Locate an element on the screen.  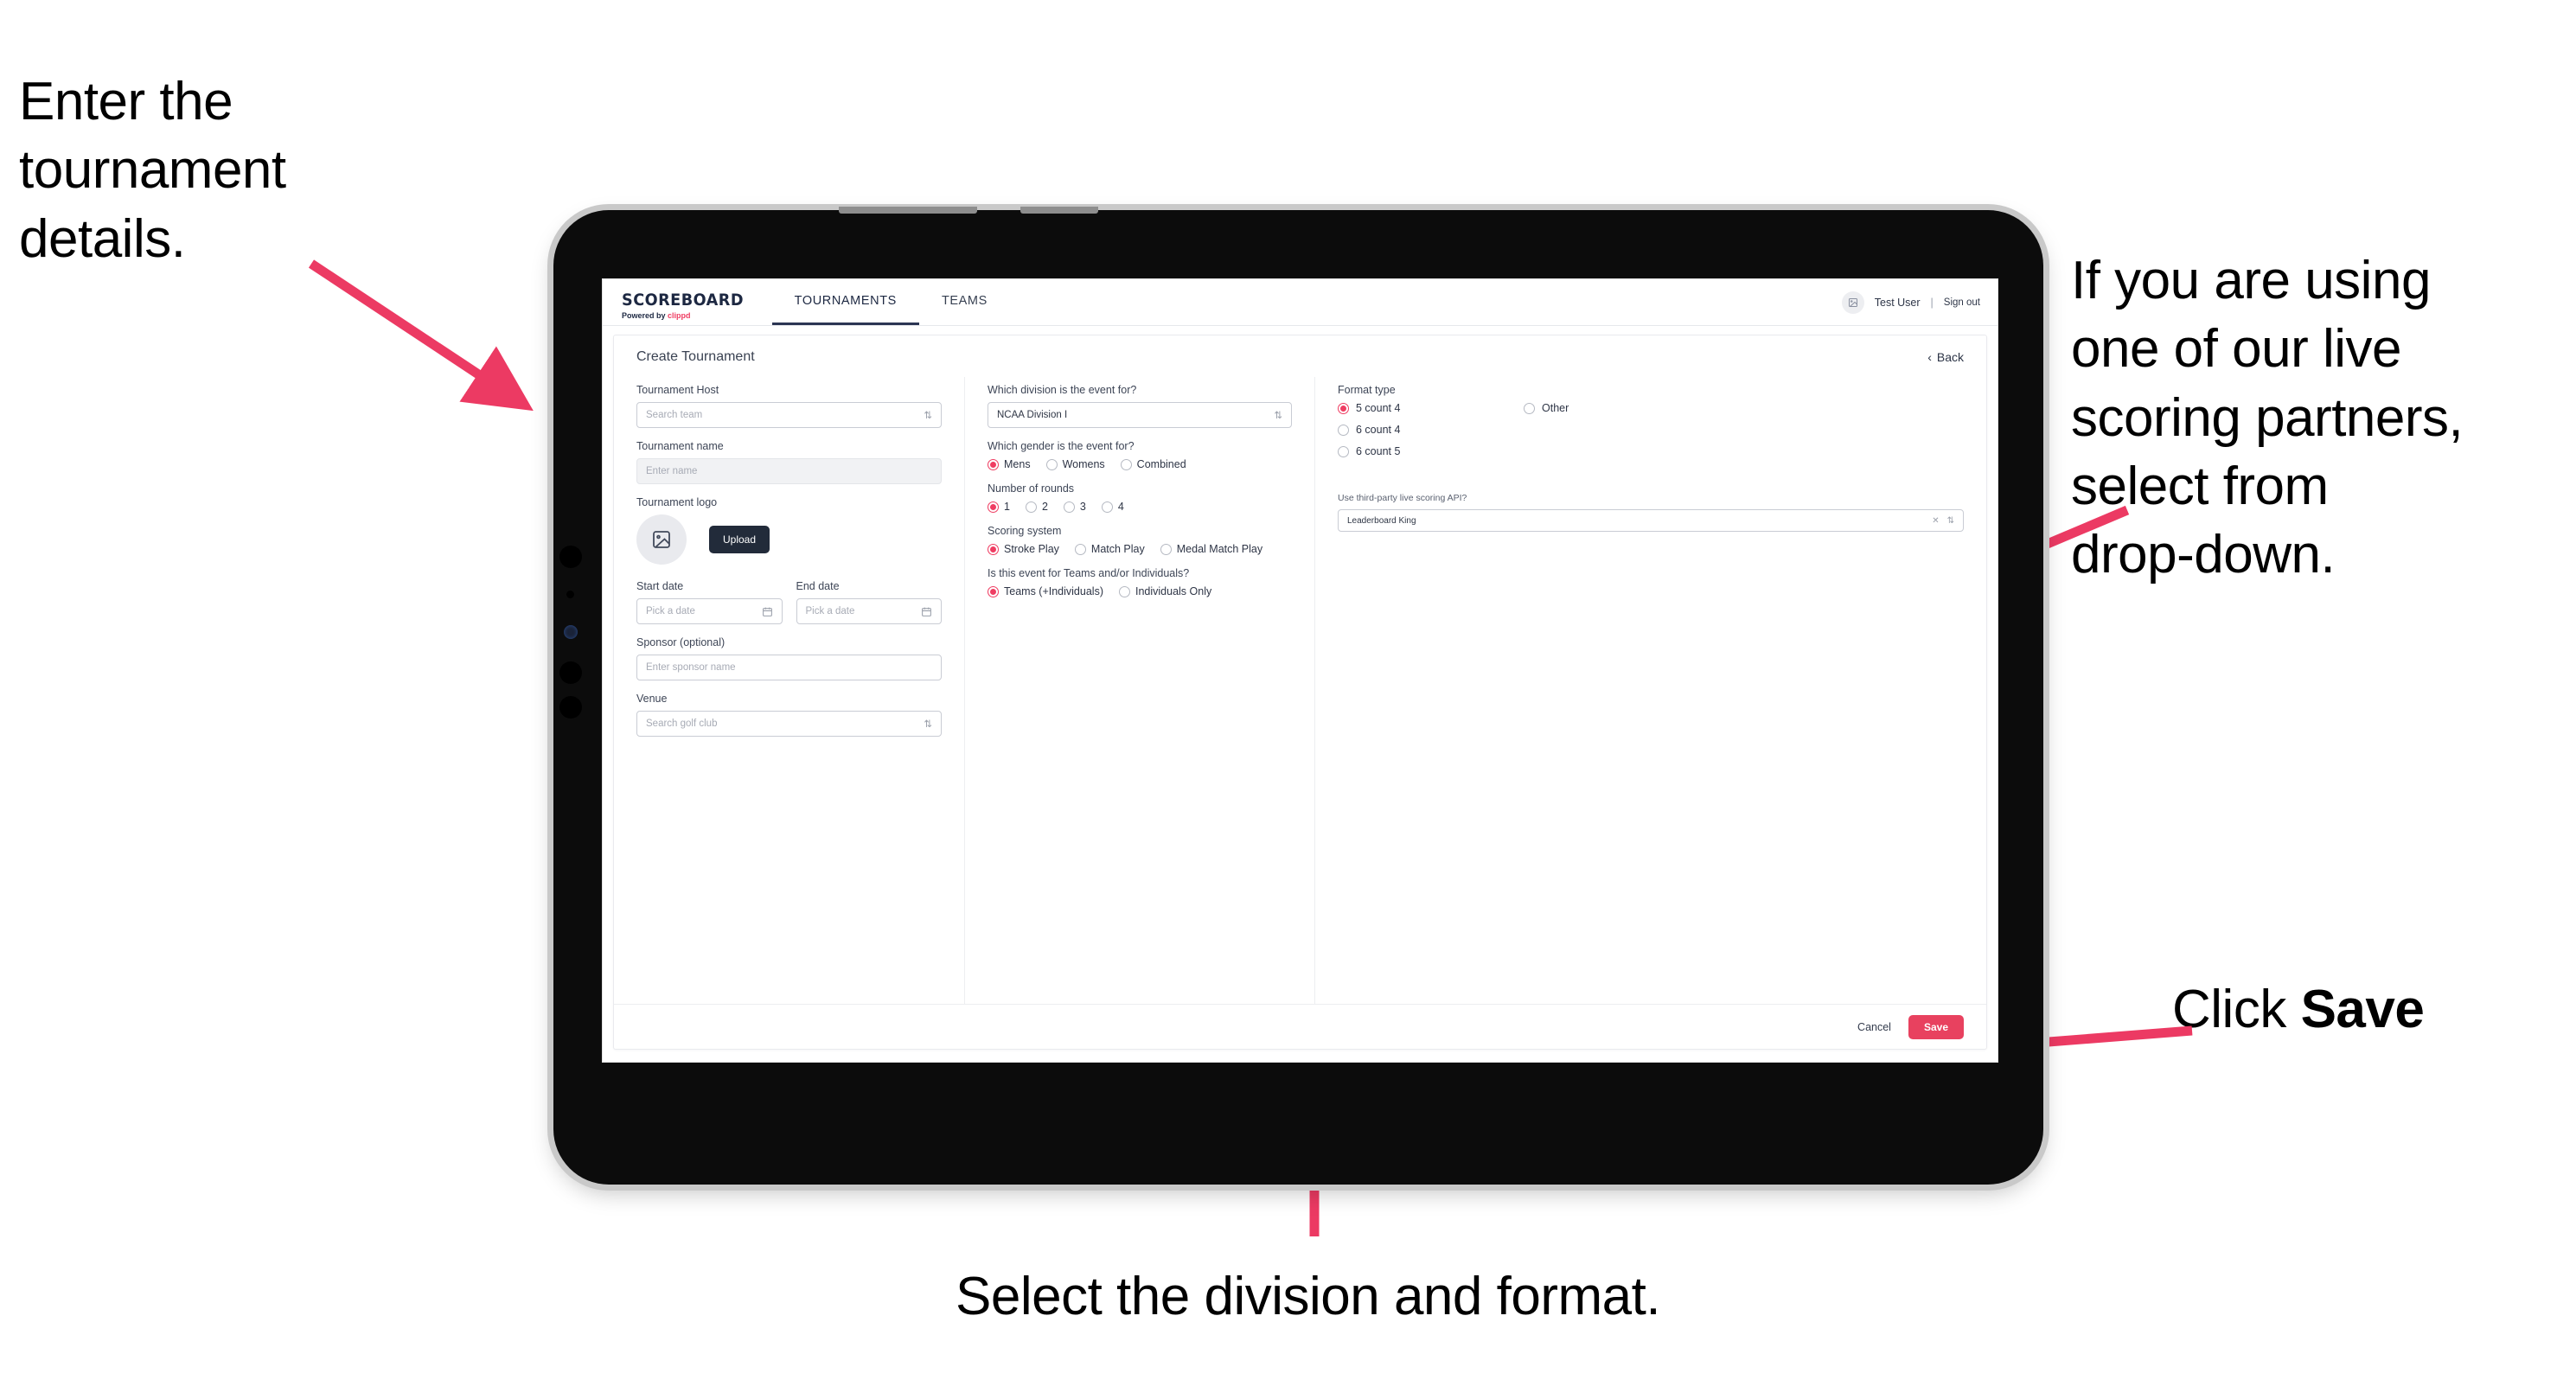
device-speaker-grille is located at coordinates (908, 210).